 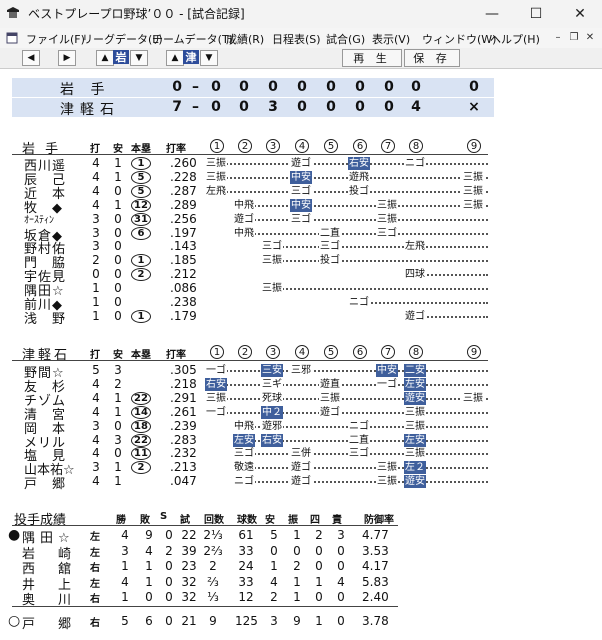 I want to click on pitching-column-header: 四, so click(x=315, y=520).